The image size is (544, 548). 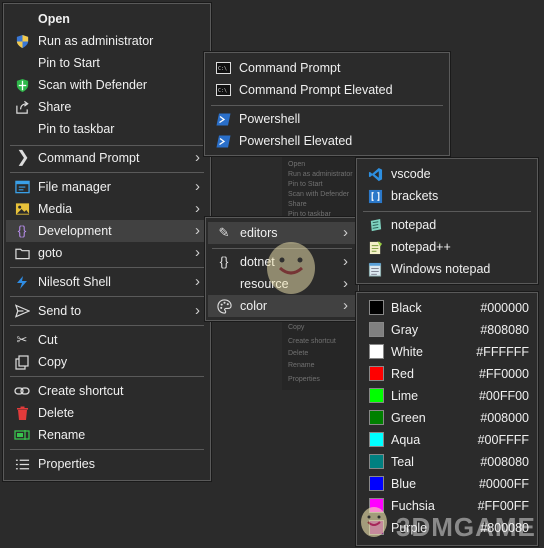 I want to click on create-shortcut-label: Create shortcut, so click(x=81, y=391).